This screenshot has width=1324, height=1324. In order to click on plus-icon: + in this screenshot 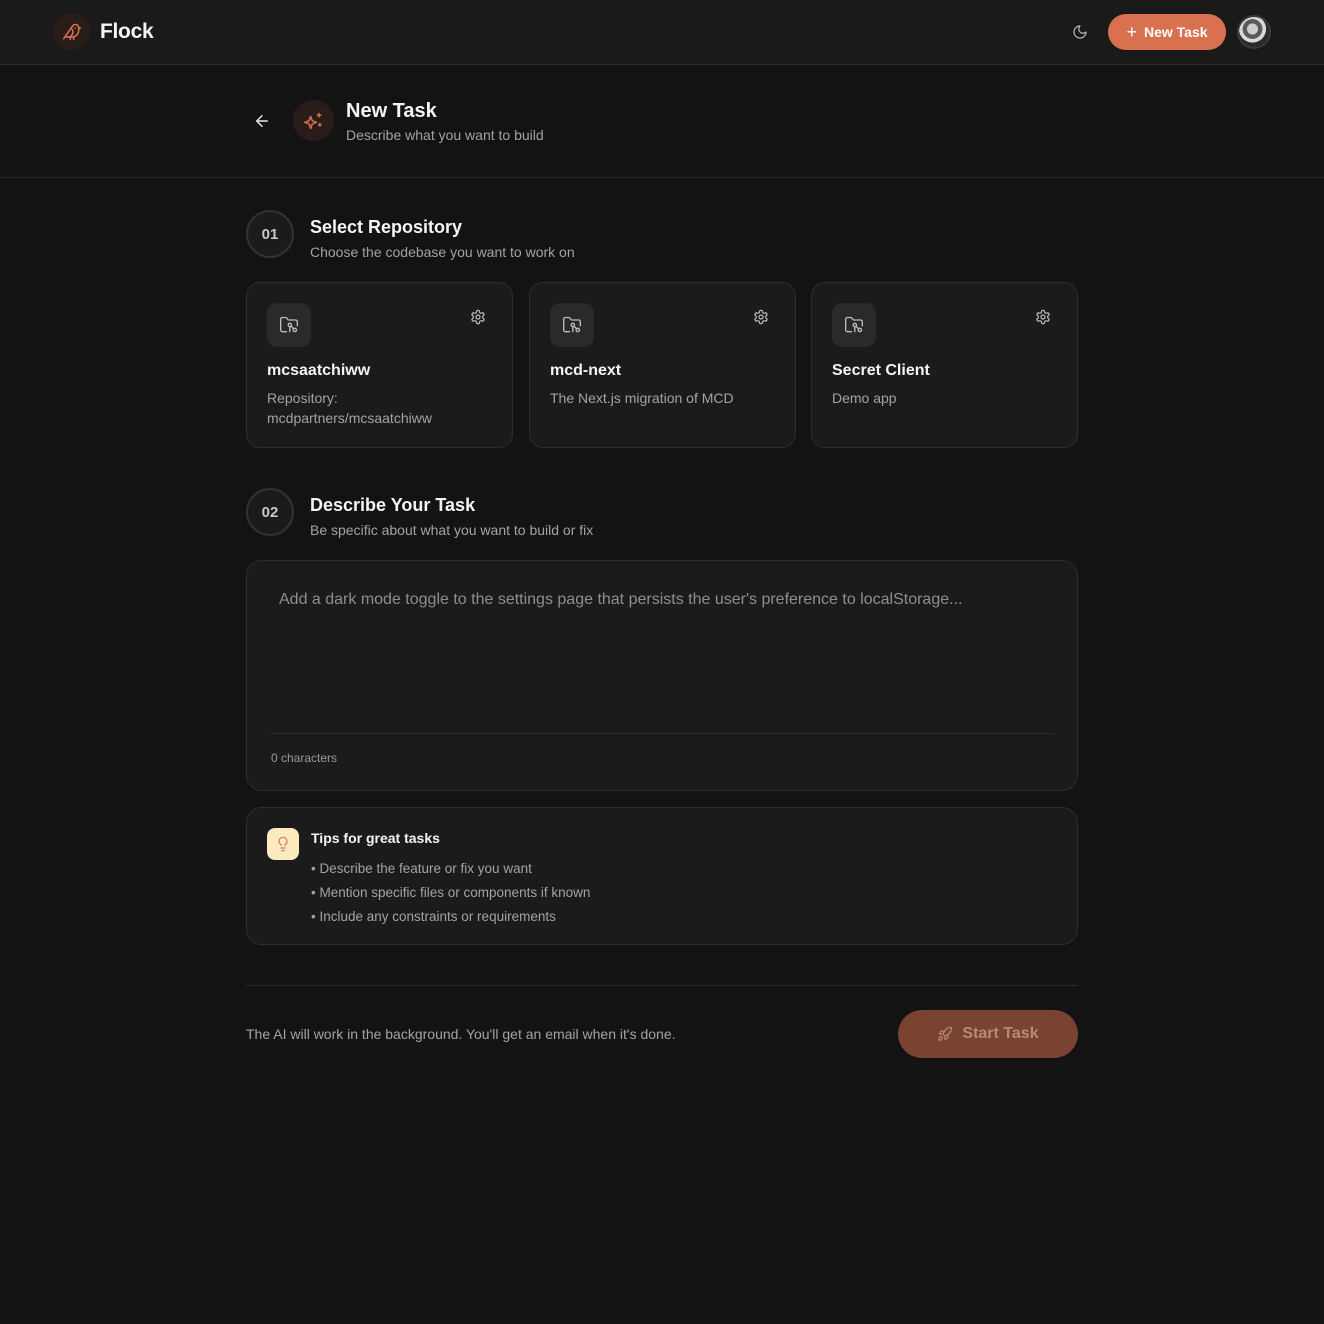, I will do `click(1131, 32)`.